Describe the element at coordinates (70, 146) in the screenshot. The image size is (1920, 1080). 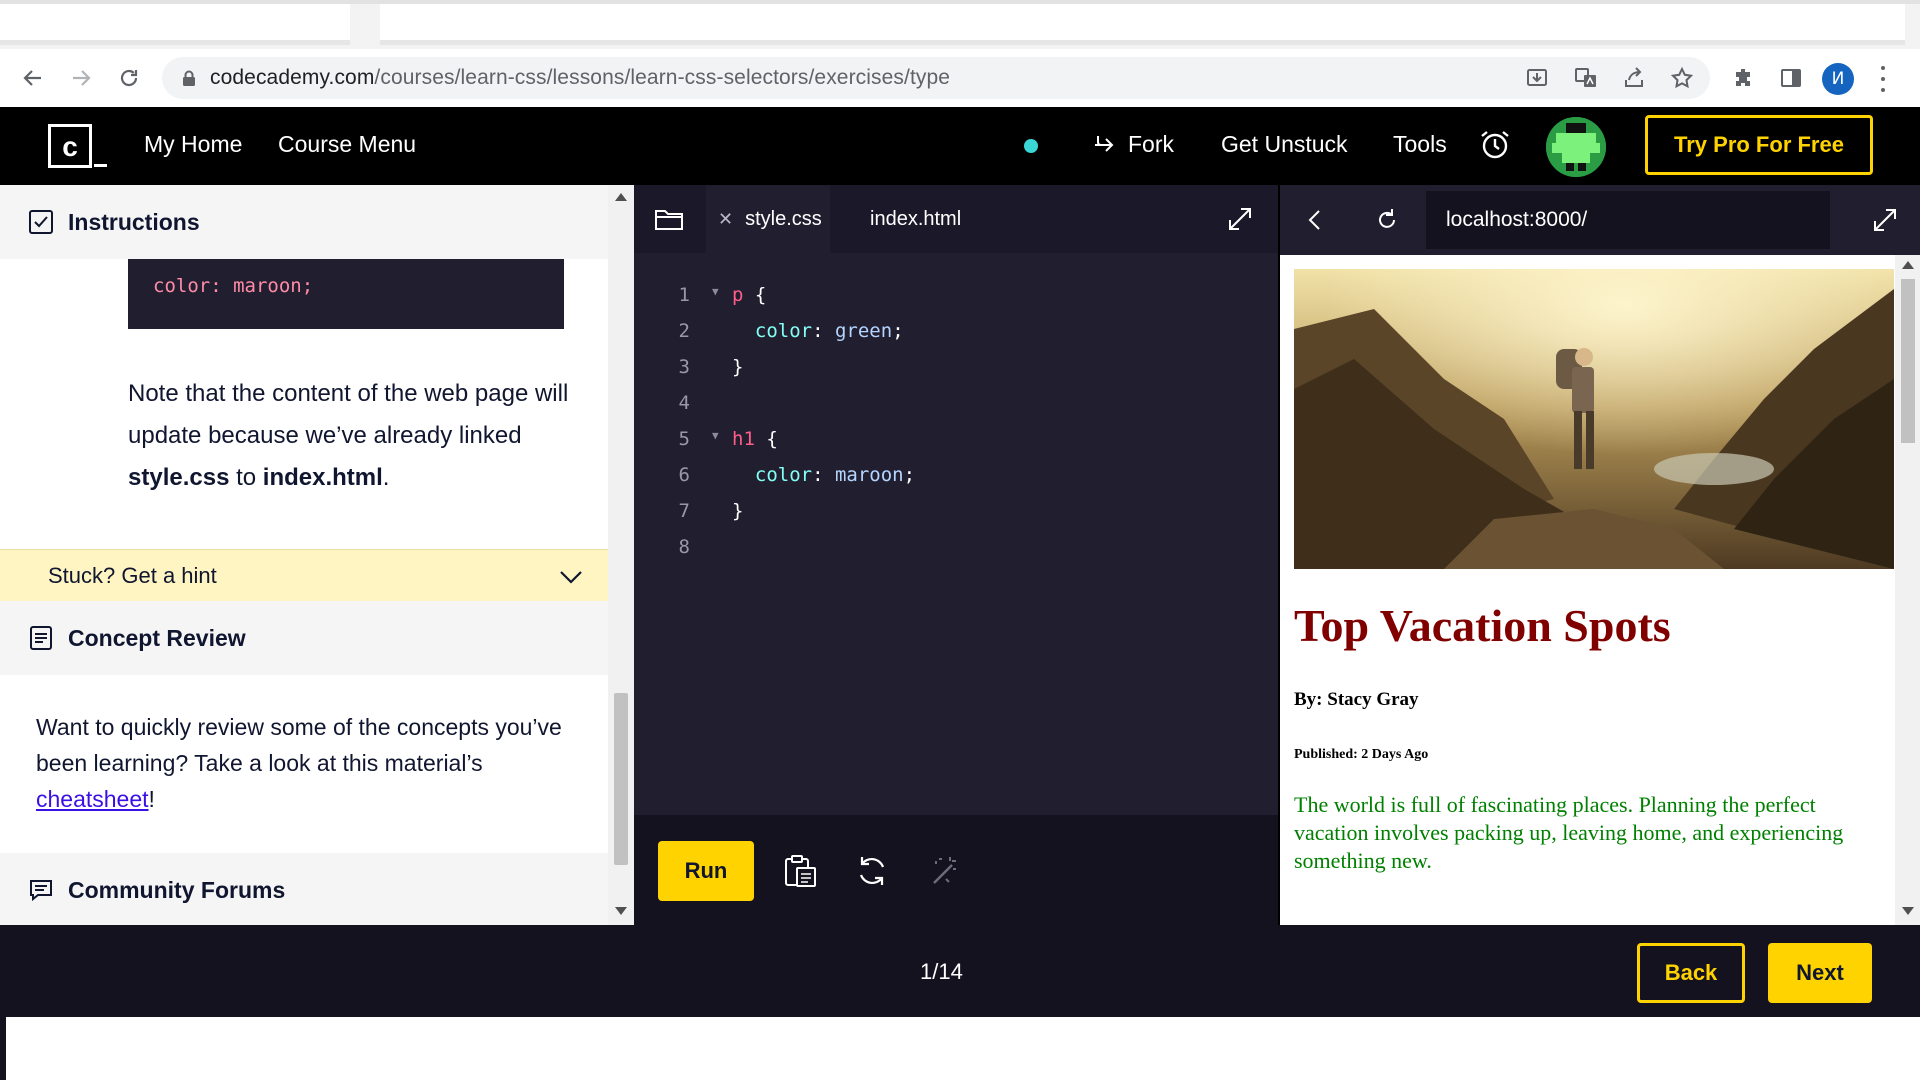
I see `codecademy-logo: c` at that location.